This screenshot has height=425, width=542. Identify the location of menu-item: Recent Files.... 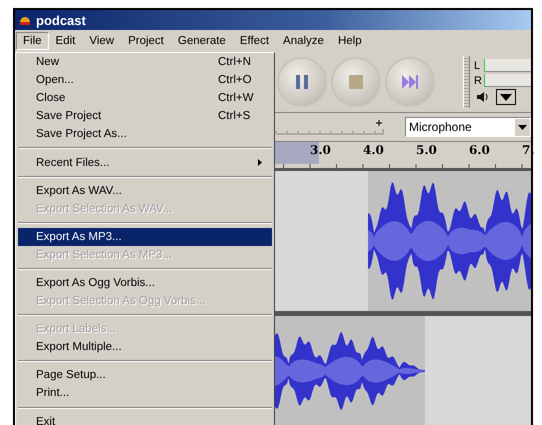
(145, 162).